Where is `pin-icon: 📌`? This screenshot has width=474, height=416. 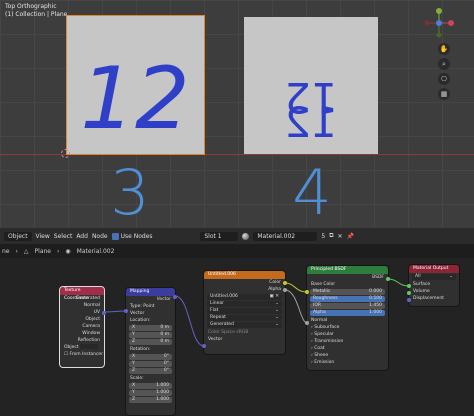
pin-icon: 📌 is located at coordinates (350, 236).